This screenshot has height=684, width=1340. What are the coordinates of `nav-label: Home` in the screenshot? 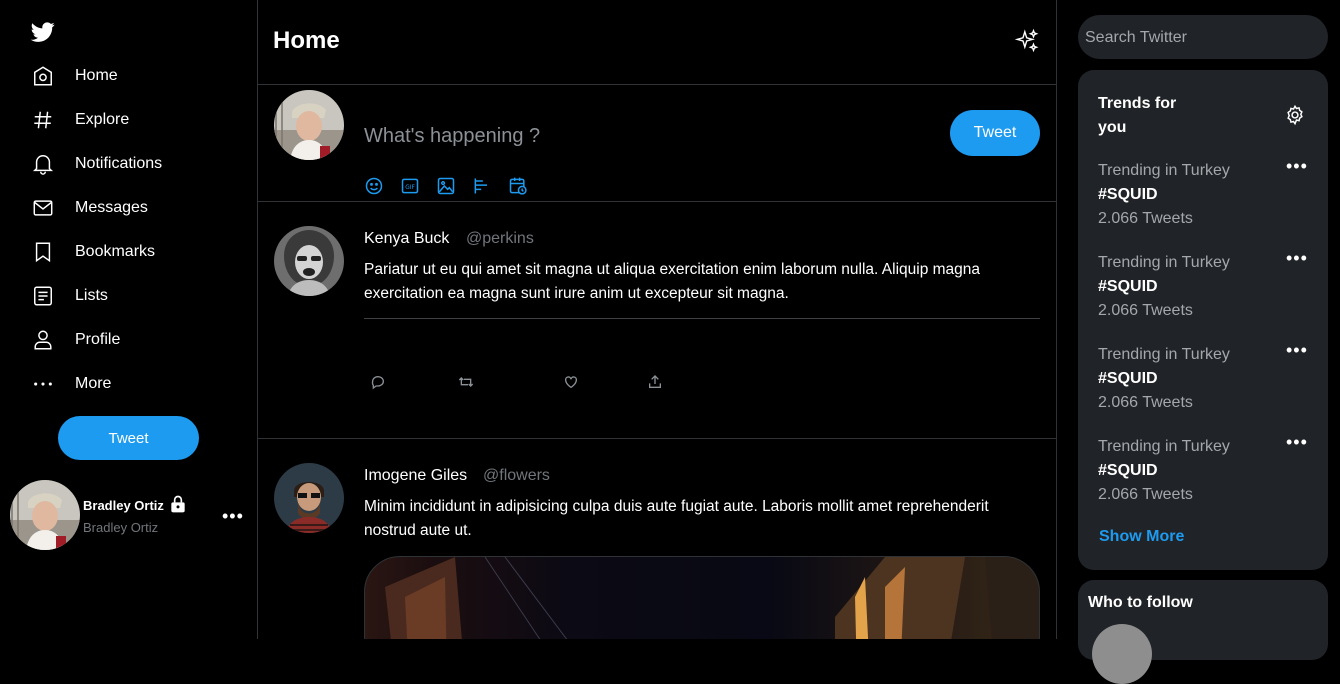 It's located at (96, 75).